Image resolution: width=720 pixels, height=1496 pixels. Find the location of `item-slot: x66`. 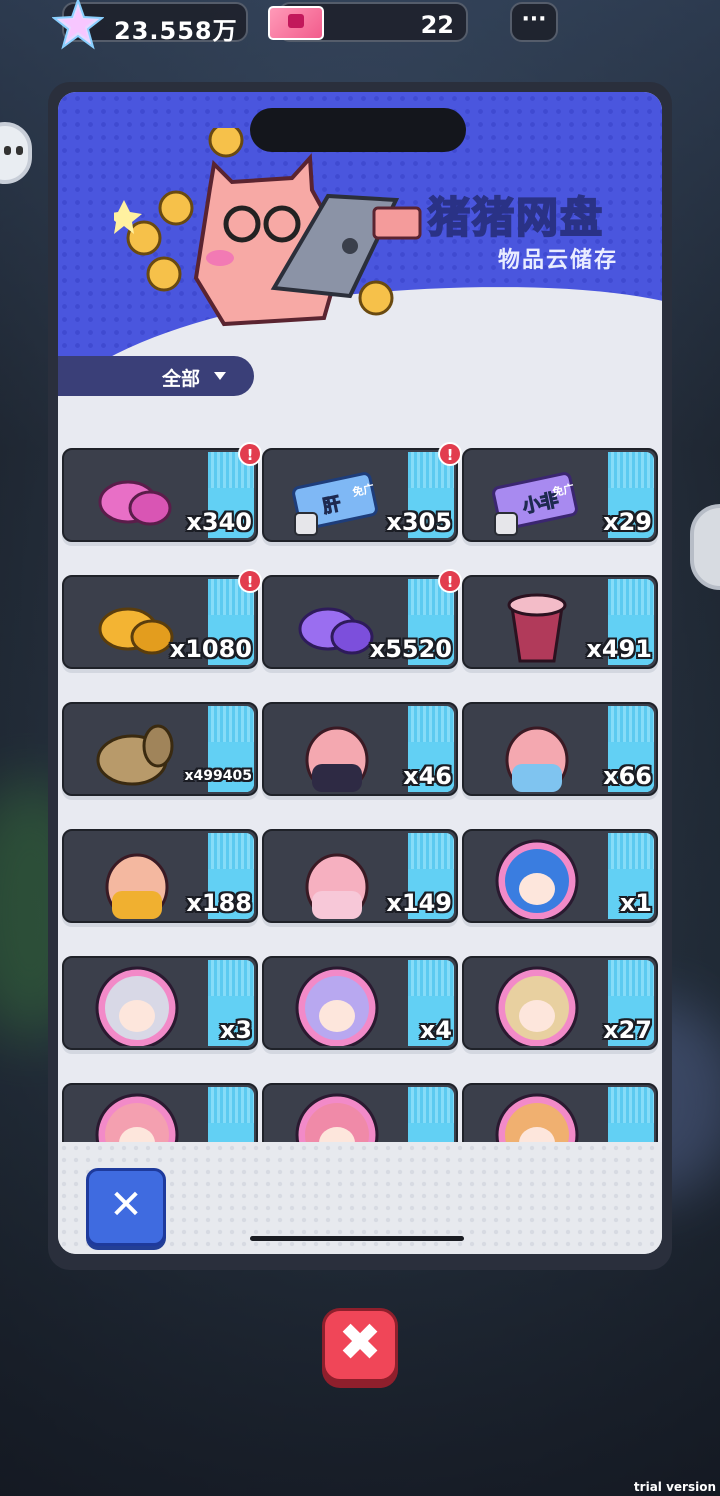

item-slot: x66 is located at coordinates (560, 749).